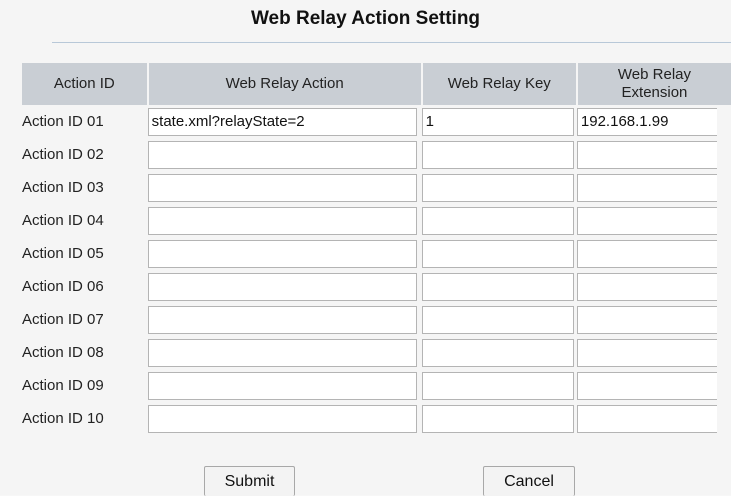 The width and height of the screenshot is (731, 496). What do you see at coordinates (63, 319) in the screenshot?
I see `action-id-label: Action ID 07` at bounding box center [63, 319].